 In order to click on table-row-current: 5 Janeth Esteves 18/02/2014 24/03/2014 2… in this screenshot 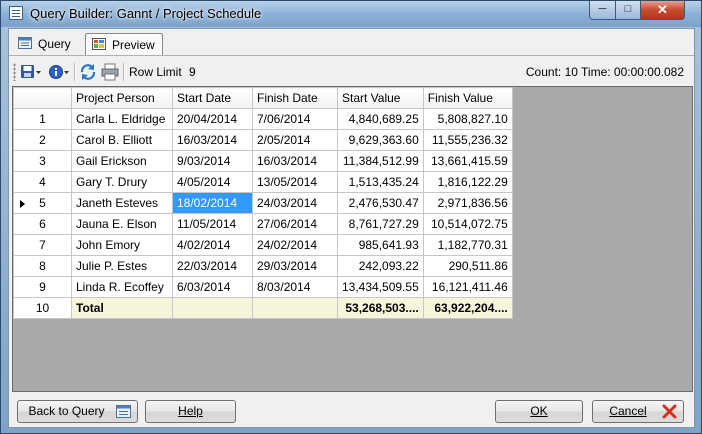, I will do `click(263, 203)`.